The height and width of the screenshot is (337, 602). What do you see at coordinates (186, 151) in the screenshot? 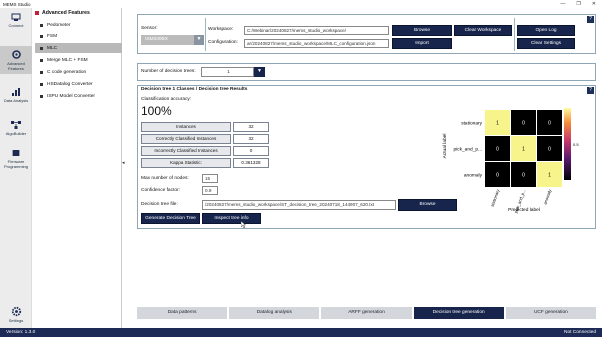
I see `stat-name: Incorrectly Classified Instances` at bounding box center [186, 151].